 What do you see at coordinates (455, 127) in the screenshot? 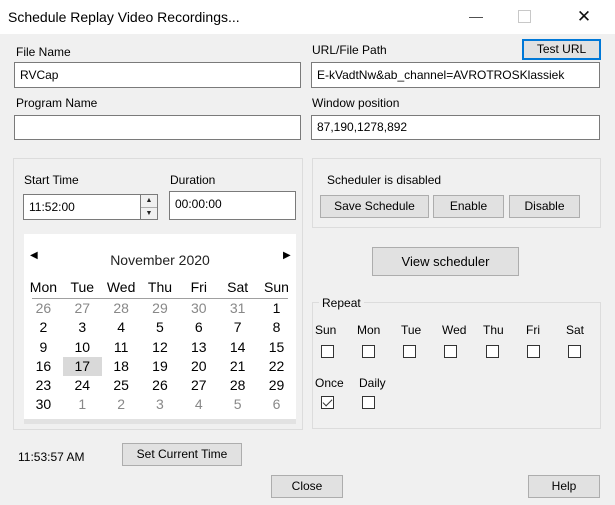
I see `window-position-input: 87,190,1278,892` at bounding box center [455, 127].